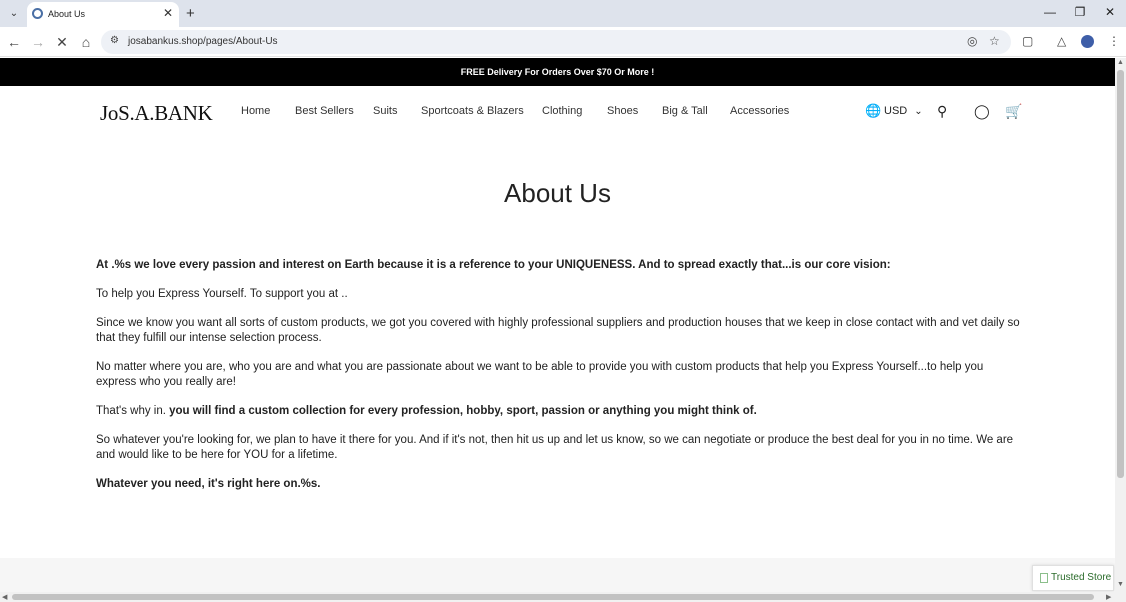 Image resolution: width=1126 pixels, height=602 pixels. Describe the element at coordinates (1080, 12) in the screenshot. I see `restore-icon: ❐` at that location.